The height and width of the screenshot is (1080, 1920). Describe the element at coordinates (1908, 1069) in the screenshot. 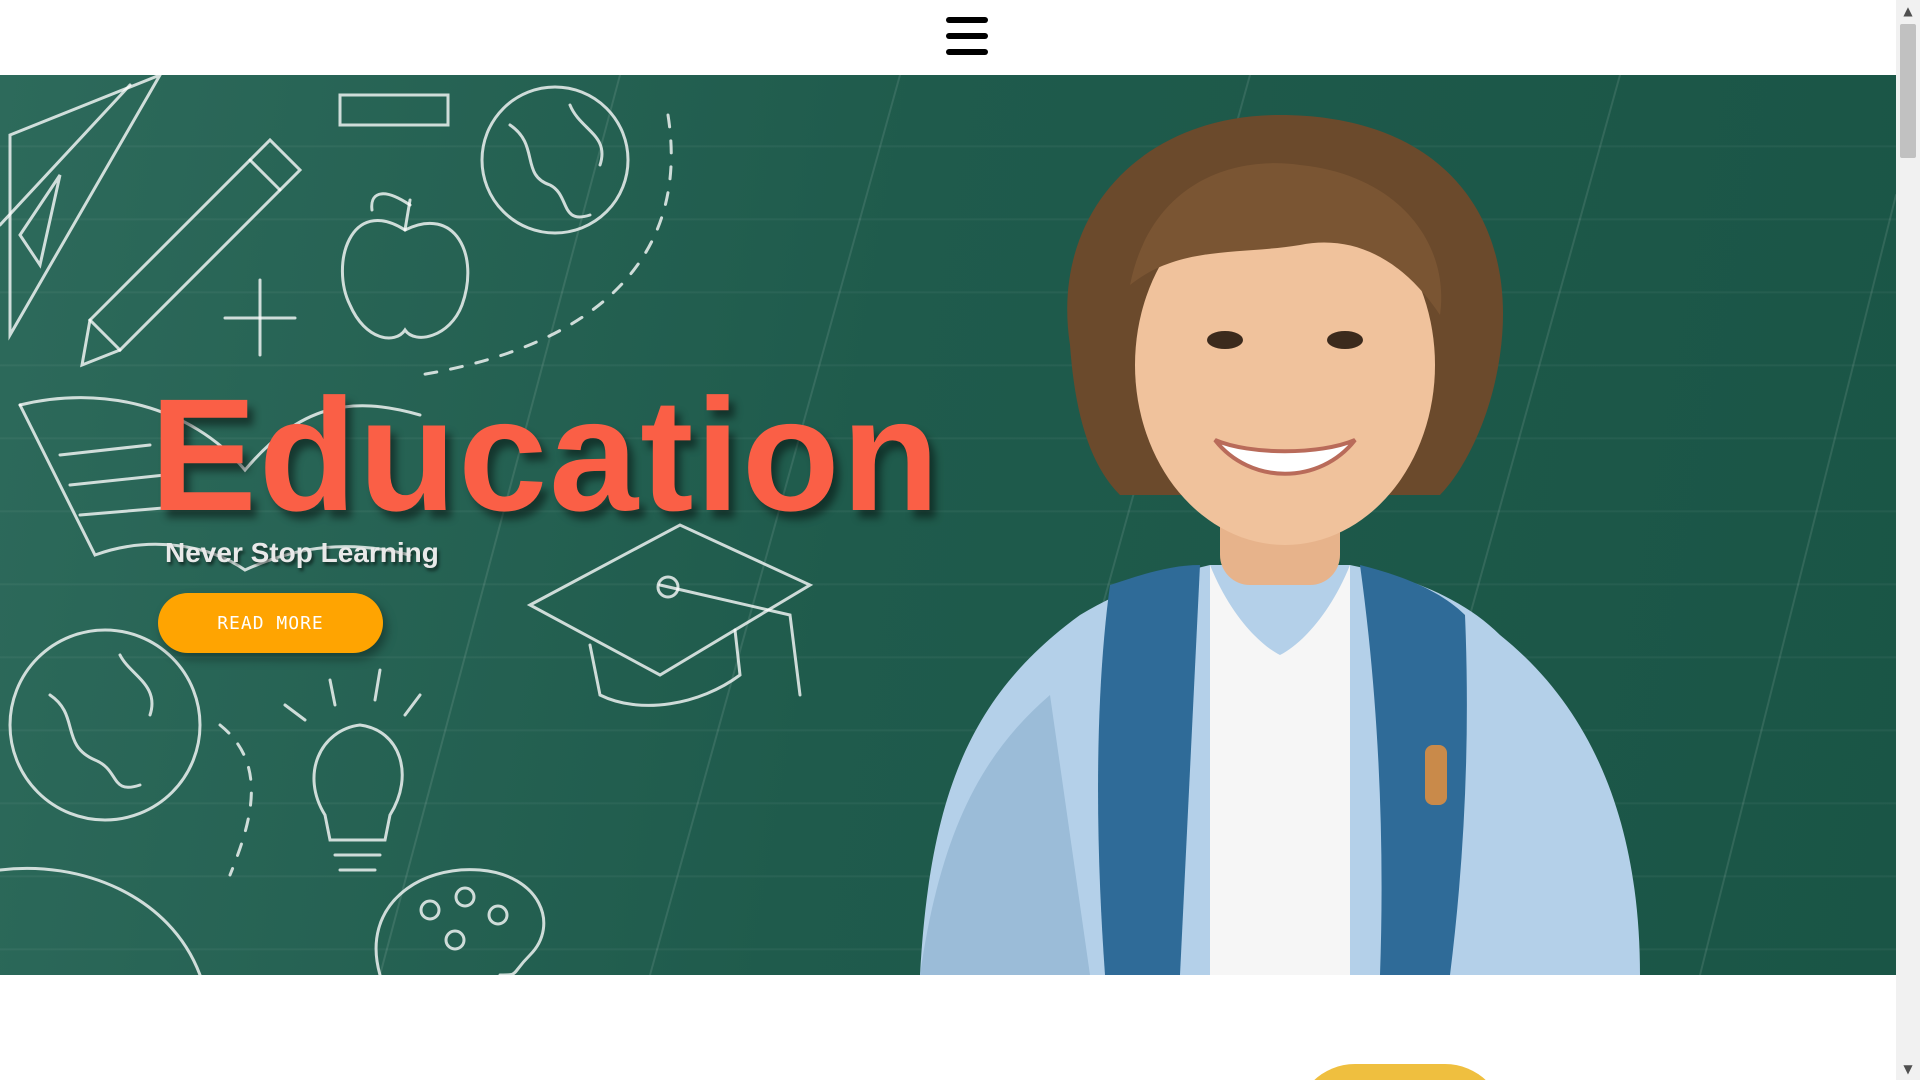

I see `scroll-down-arrow-icon: ▼` at that location.